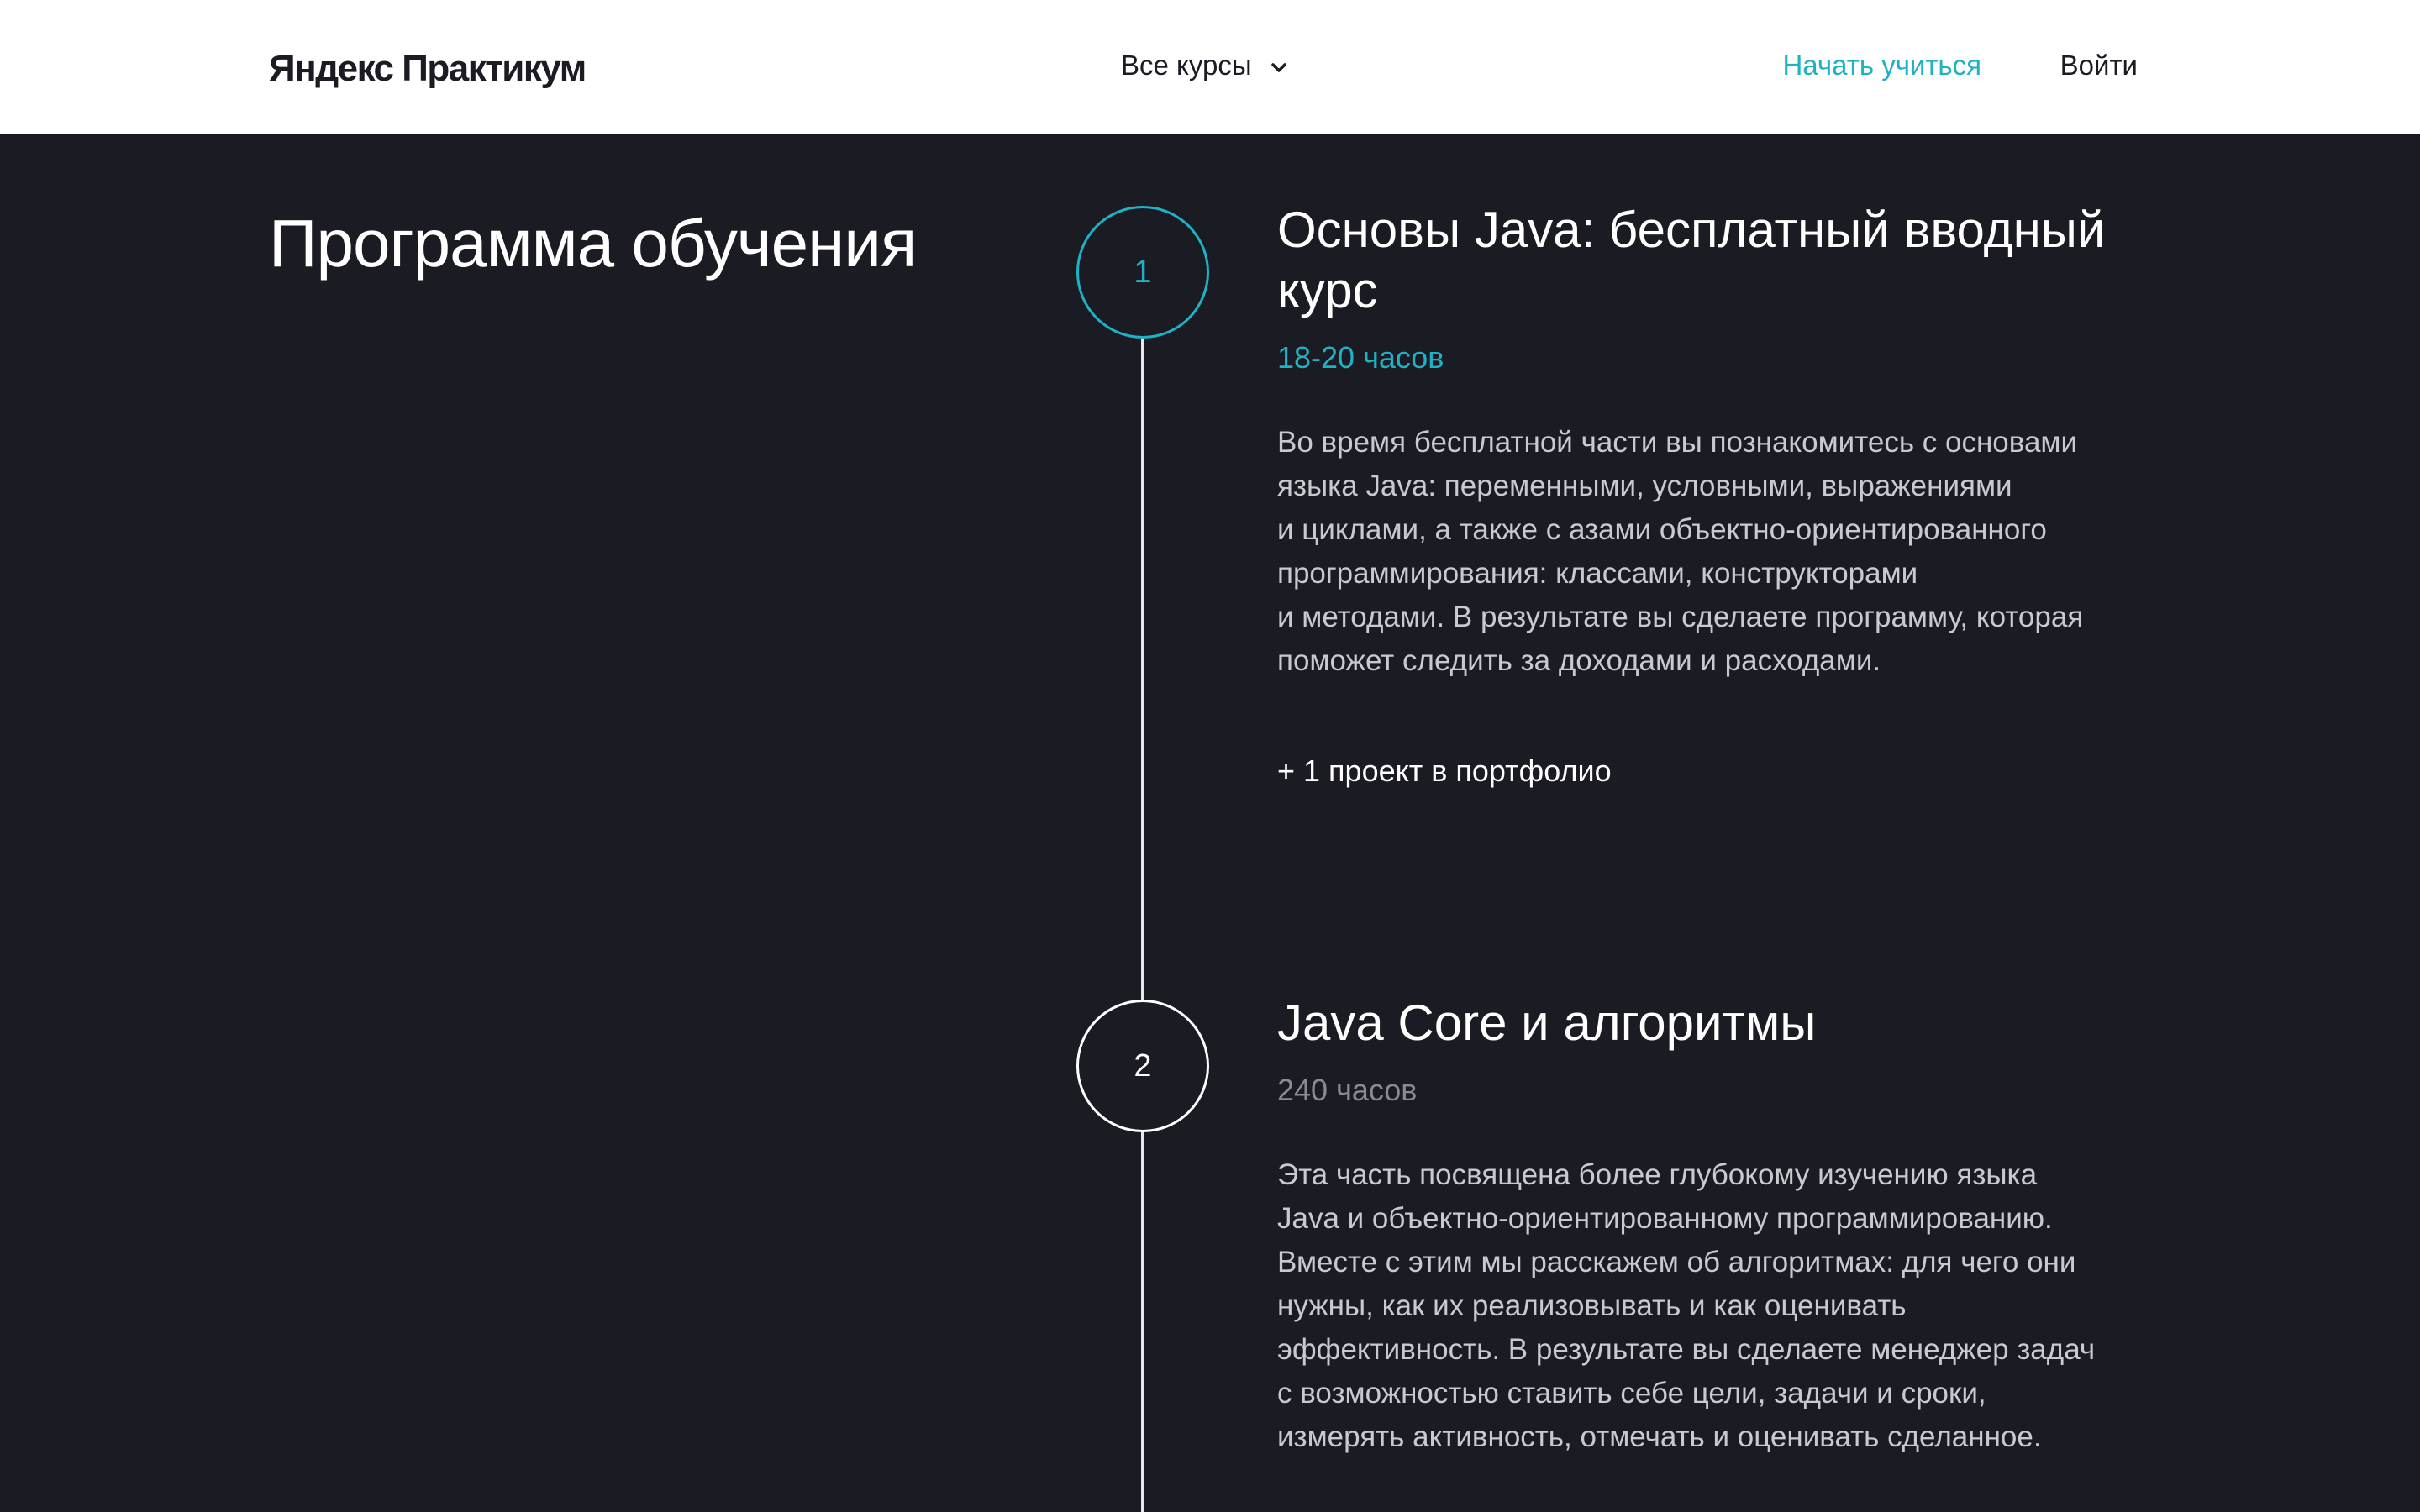 This screenshot has width=2420, height=1512. Describe the element at coordinates (1444, 770) in the screenshot. I see `portfolio-project-note: + 1 проект в портфолио` at that location.